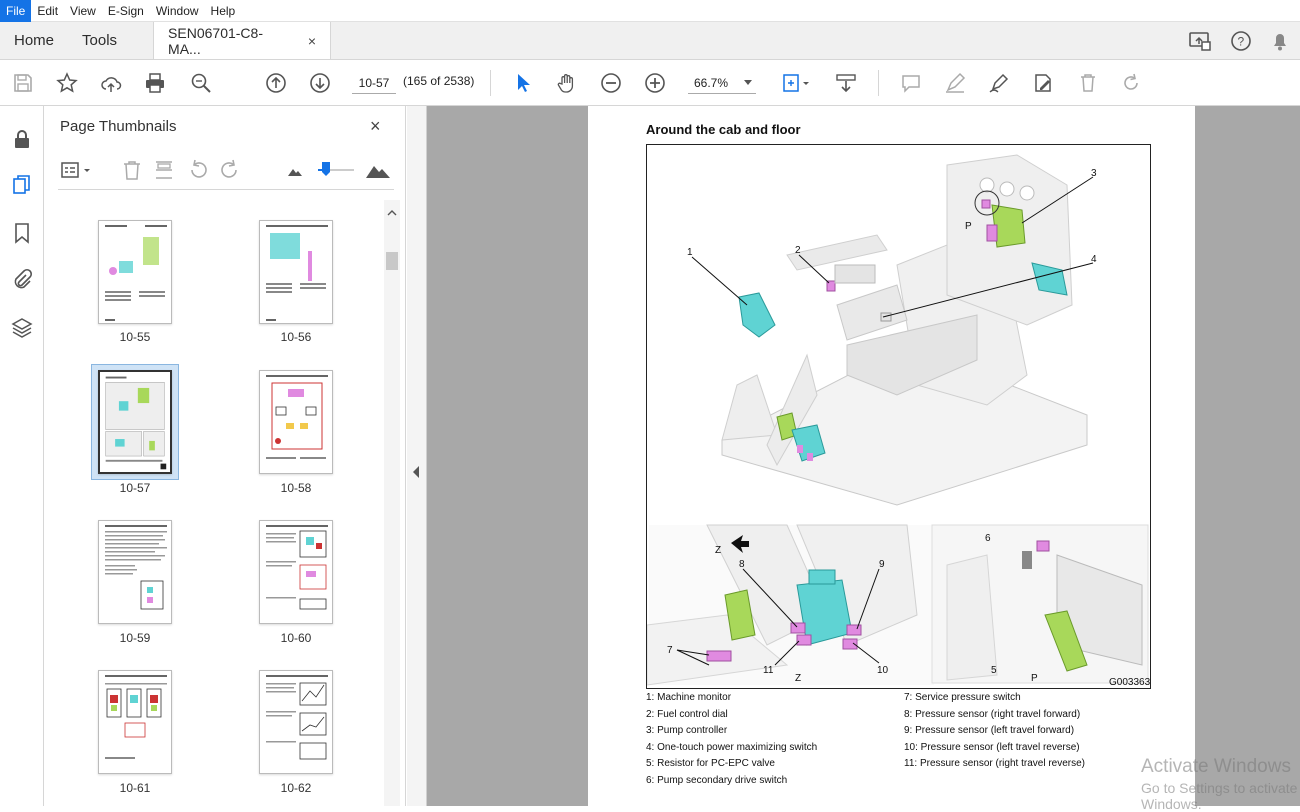 This screenshot has width=1300, height=812. Describe the element at coordinates (135, 422) in the screenshot. I see `thumbnail-page-selected` at that location.